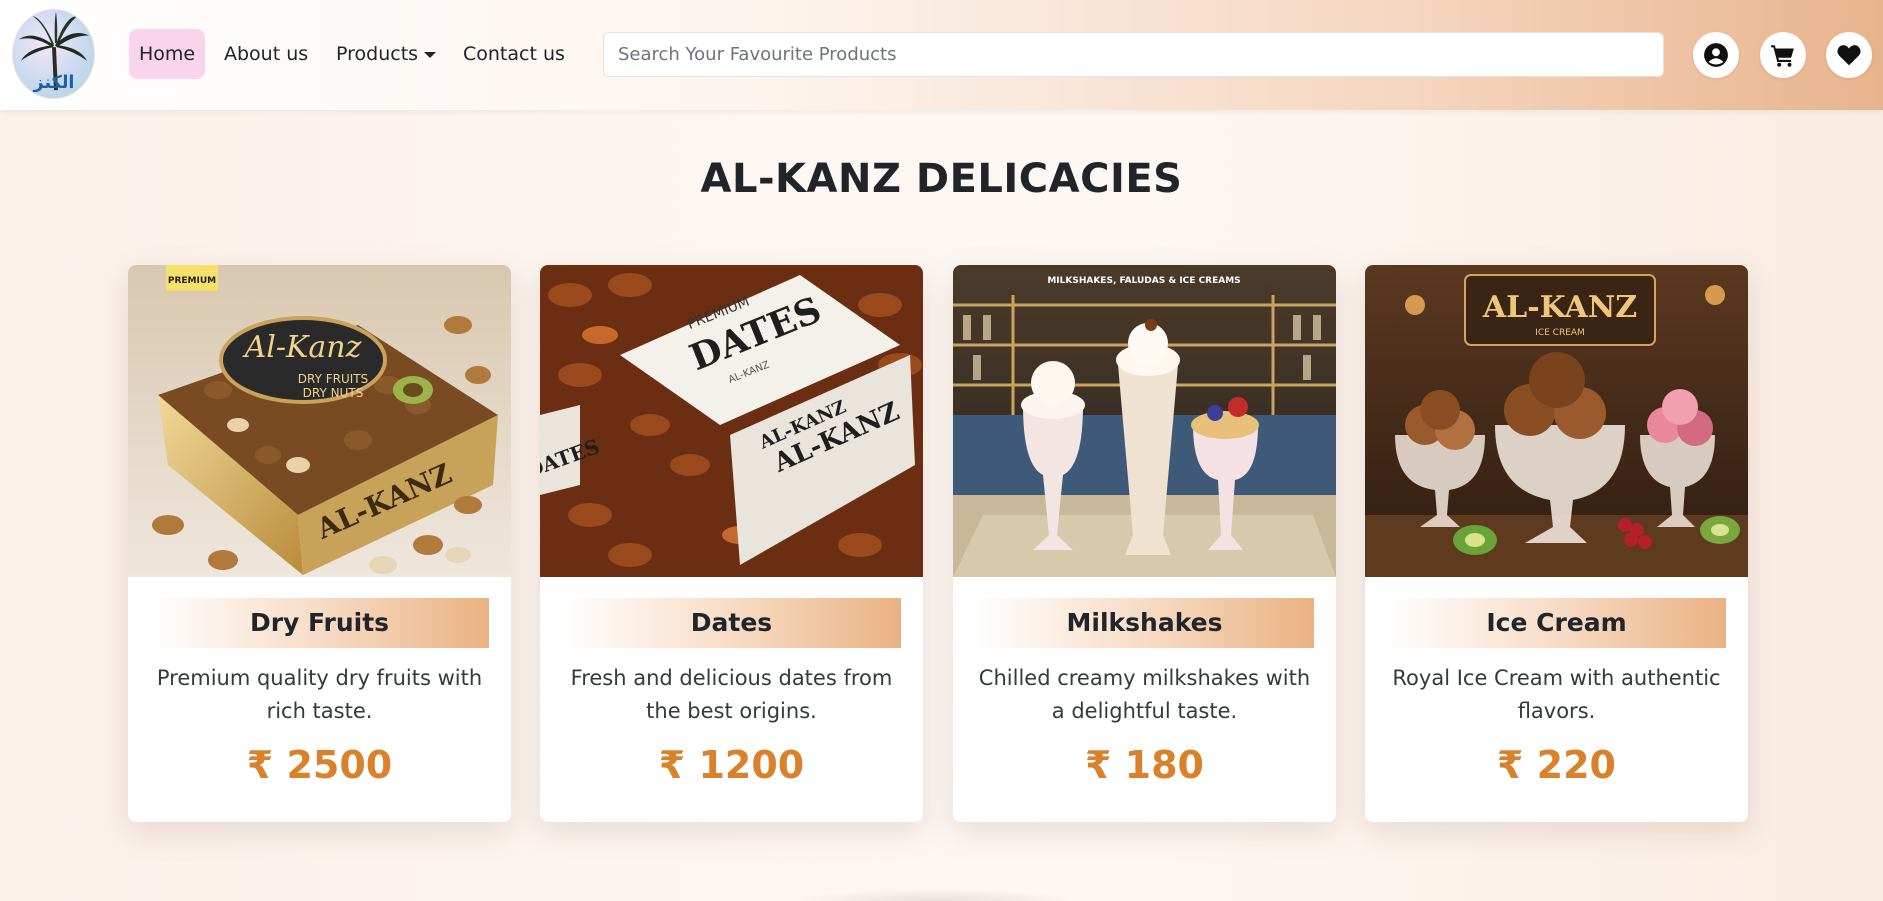 This screenshot has width=1883, height=901. Describe the element at coordinates (333, 379) in the screenshot. I see `svg-text: DRY FRUITS` at that location.